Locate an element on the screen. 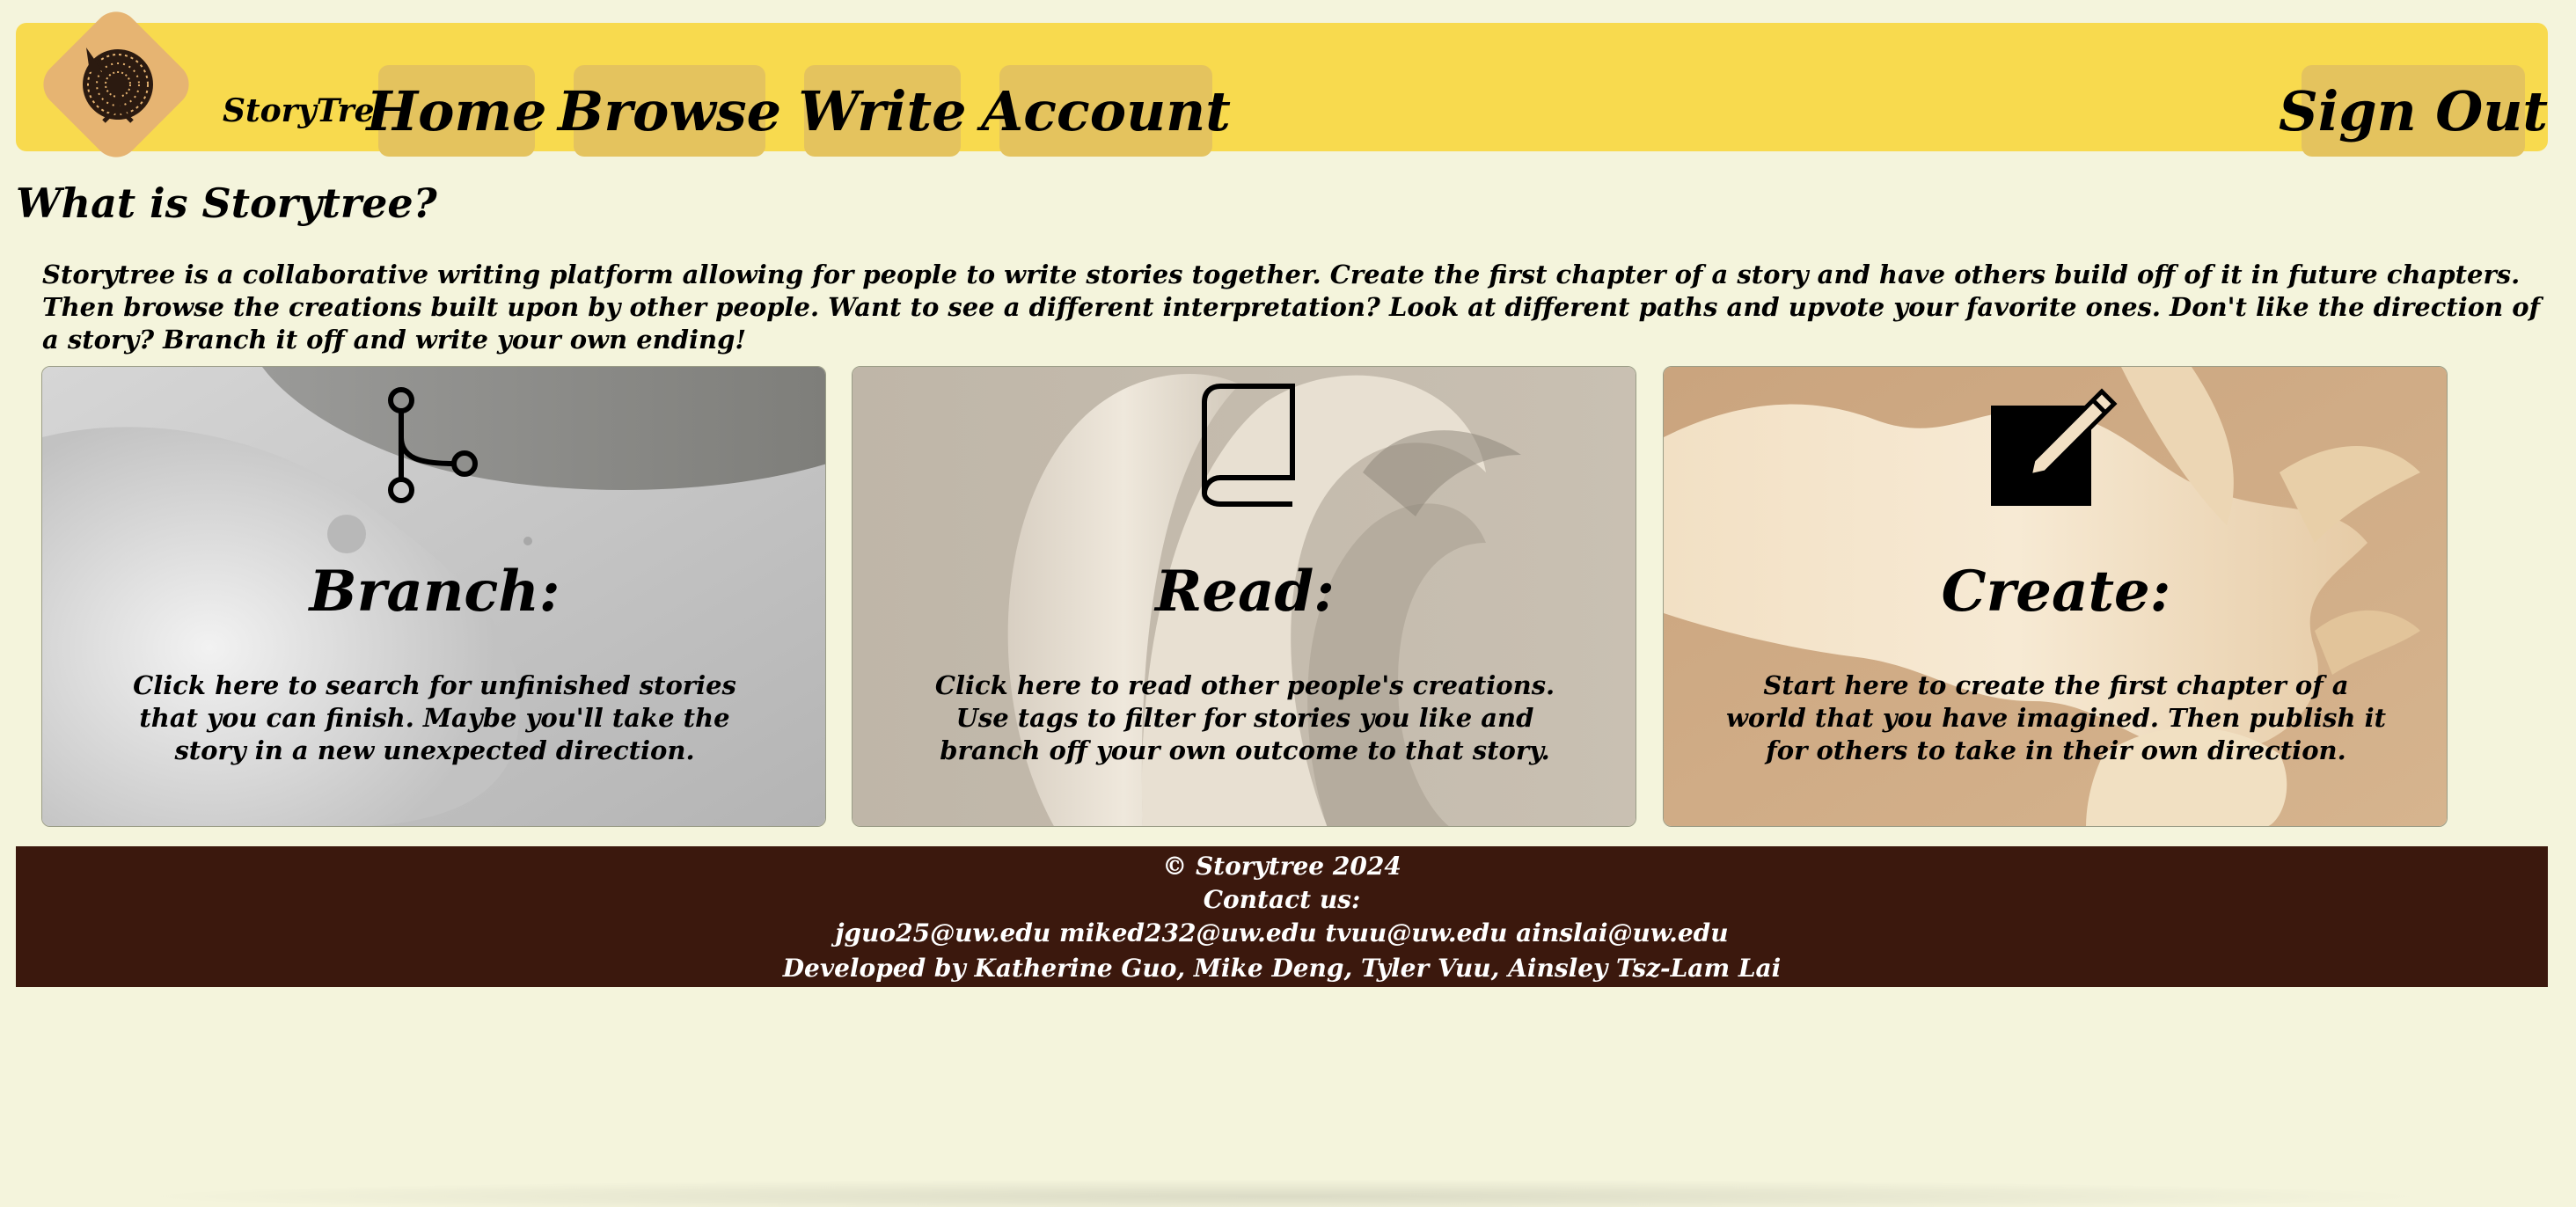  footer-contact-label: Contact us: is located at coordinates (1282, 899).